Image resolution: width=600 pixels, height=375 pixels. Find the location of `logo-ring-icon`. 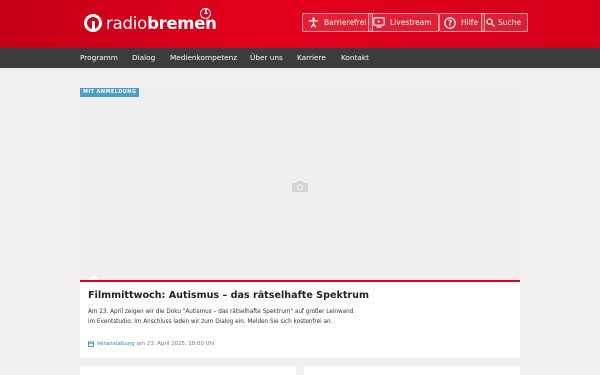

logo-ring-icon is located at coordinates (93, 23).